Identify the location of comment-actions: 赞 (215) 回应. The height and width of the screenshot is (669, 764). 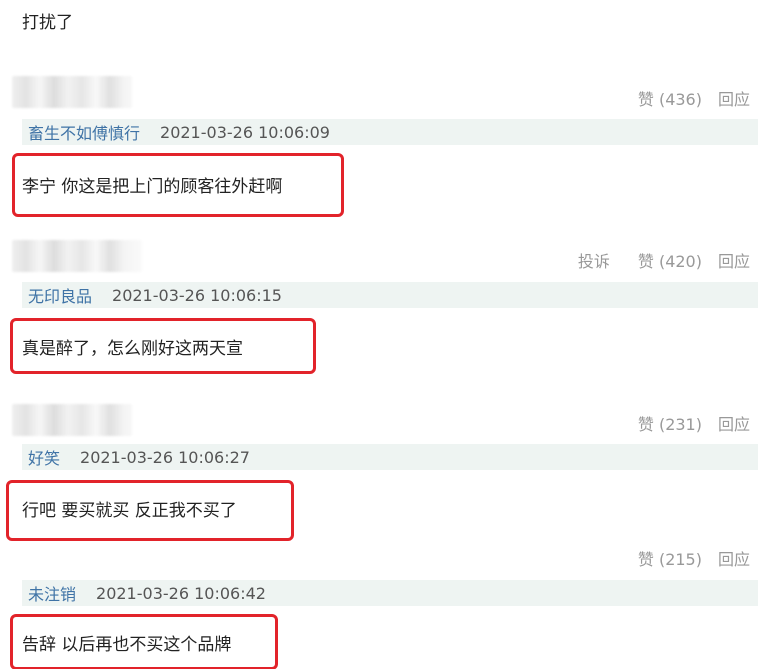
(686, 558).